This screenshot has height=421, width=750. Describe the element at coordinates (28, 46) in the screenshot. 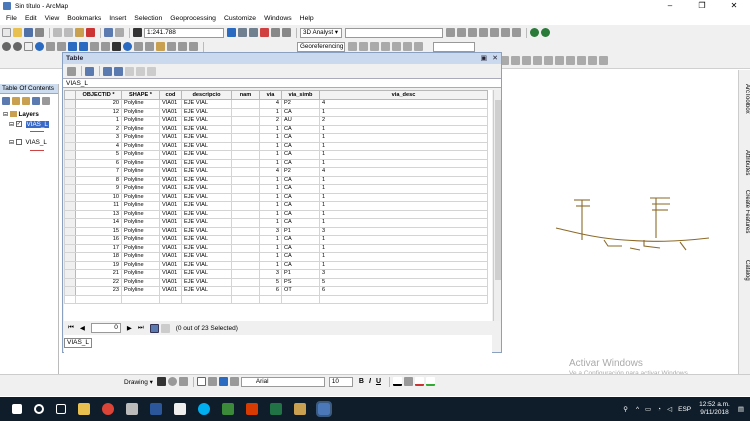

I see `pan-icon` at that location.